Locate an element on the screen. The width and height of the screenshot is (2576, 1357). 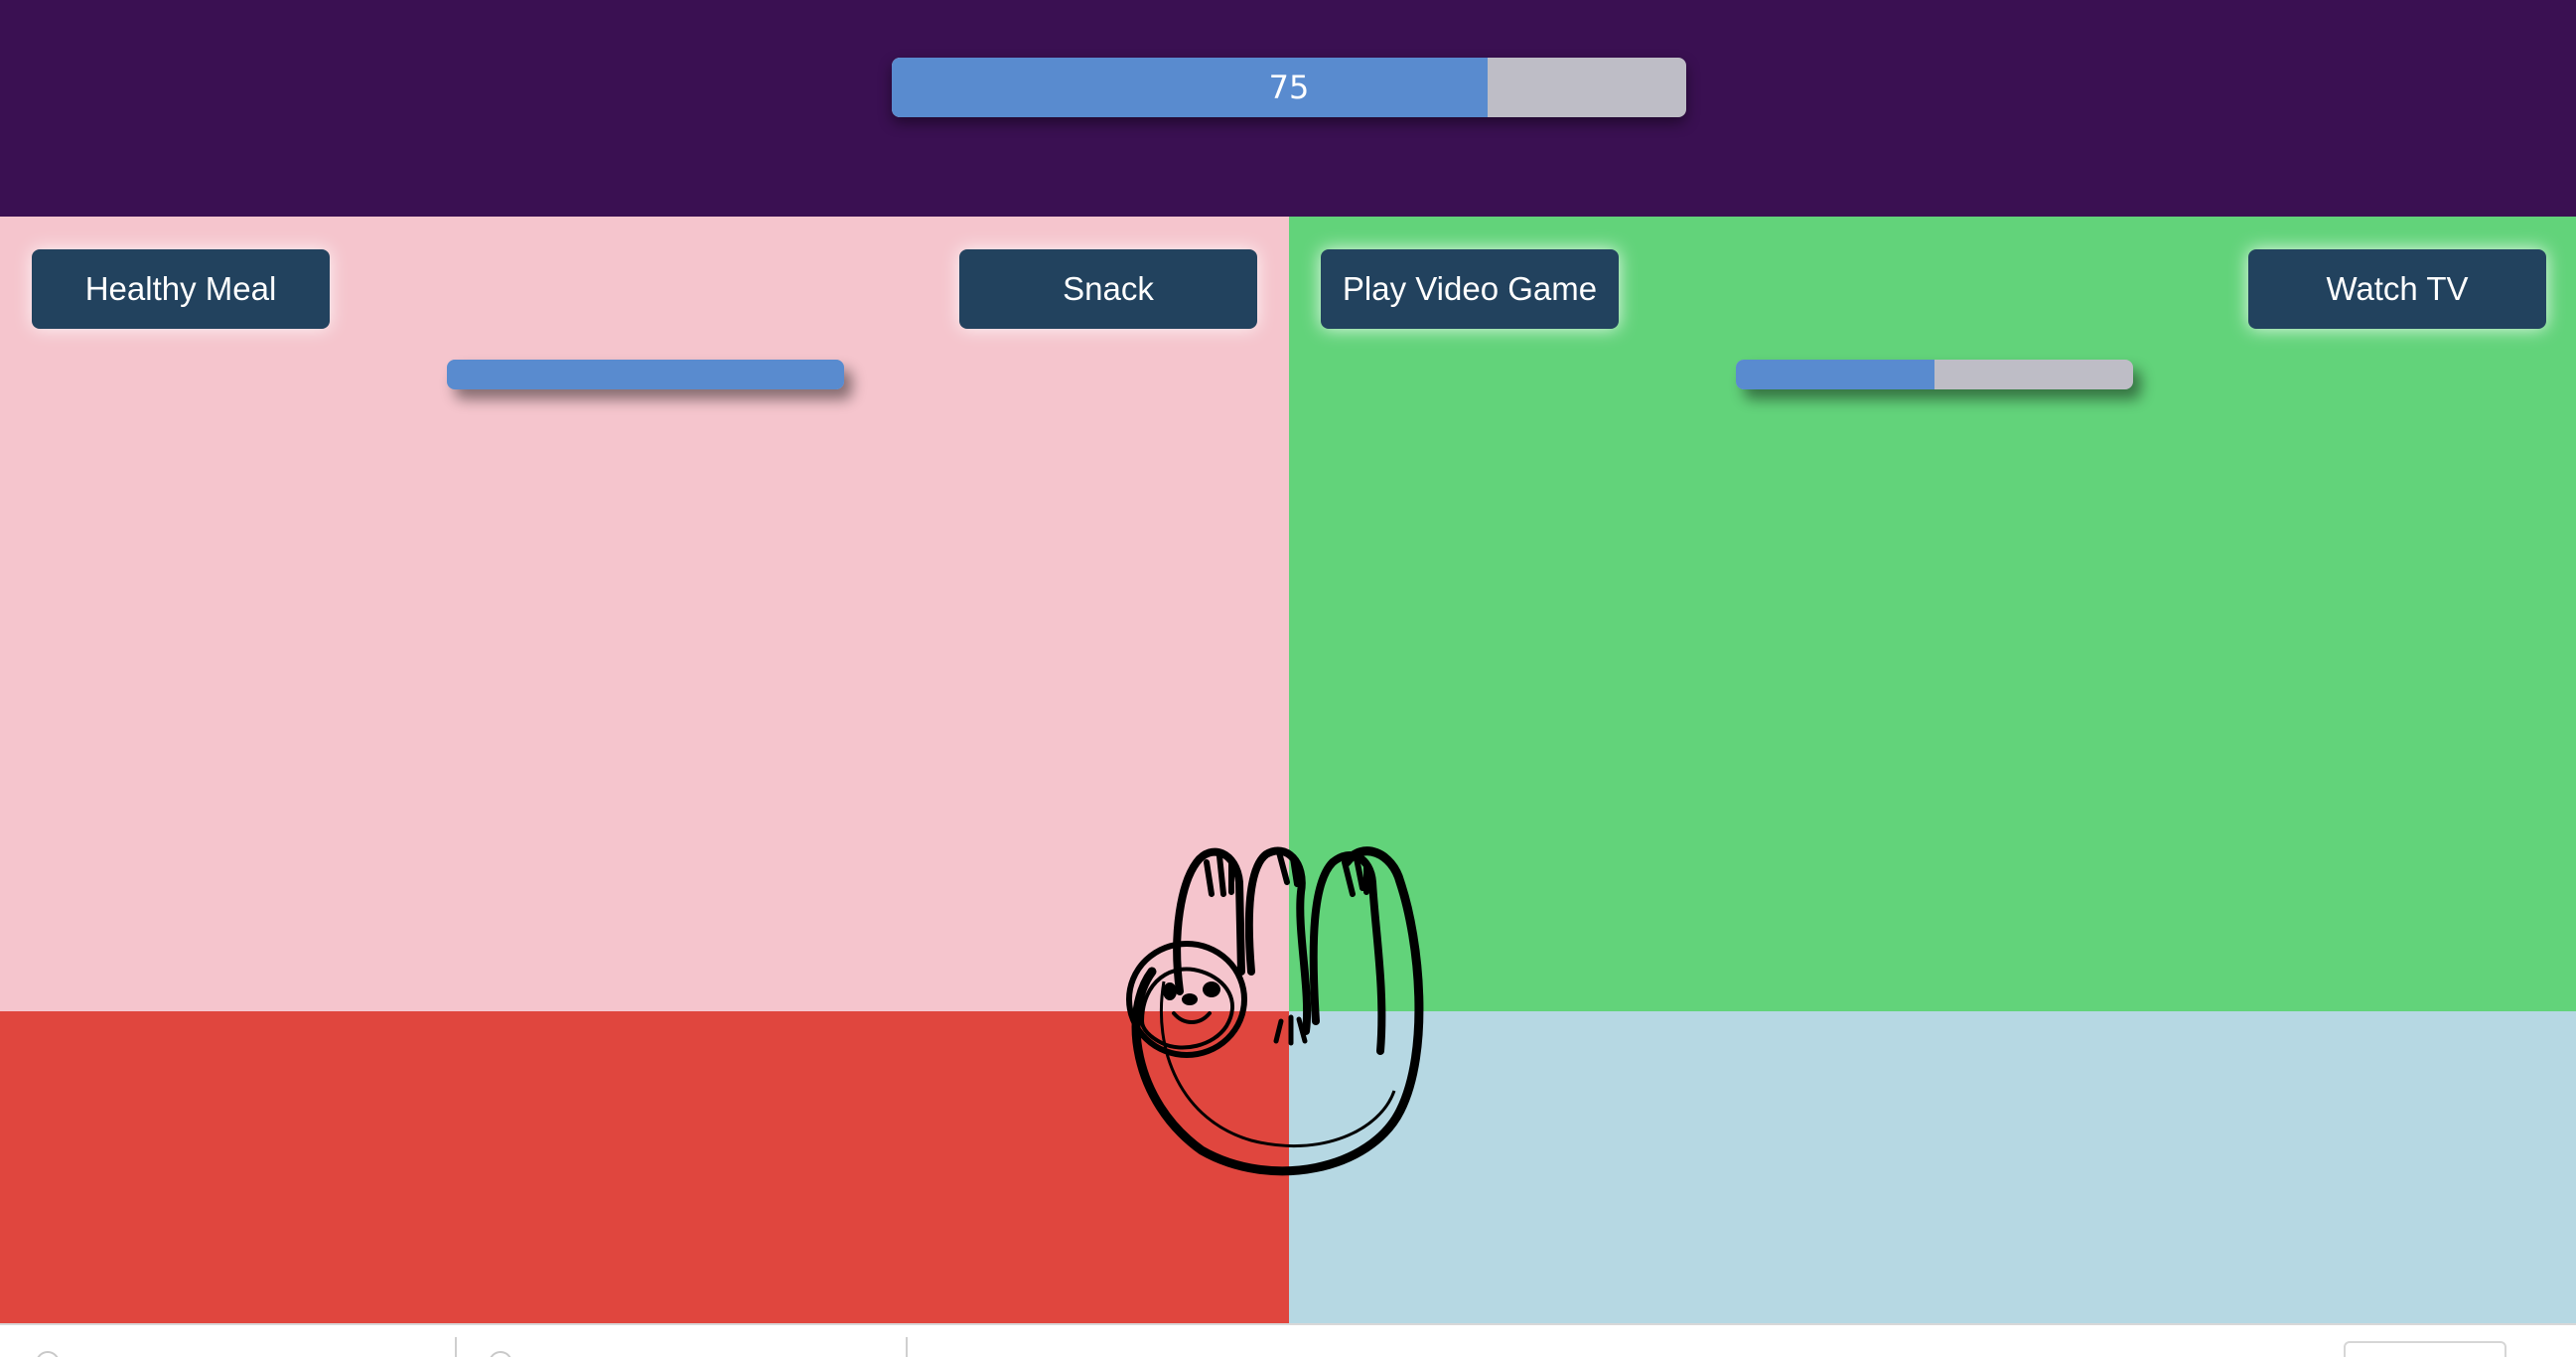
main-progress-value: 75 is located at coordinates (1289, 87).